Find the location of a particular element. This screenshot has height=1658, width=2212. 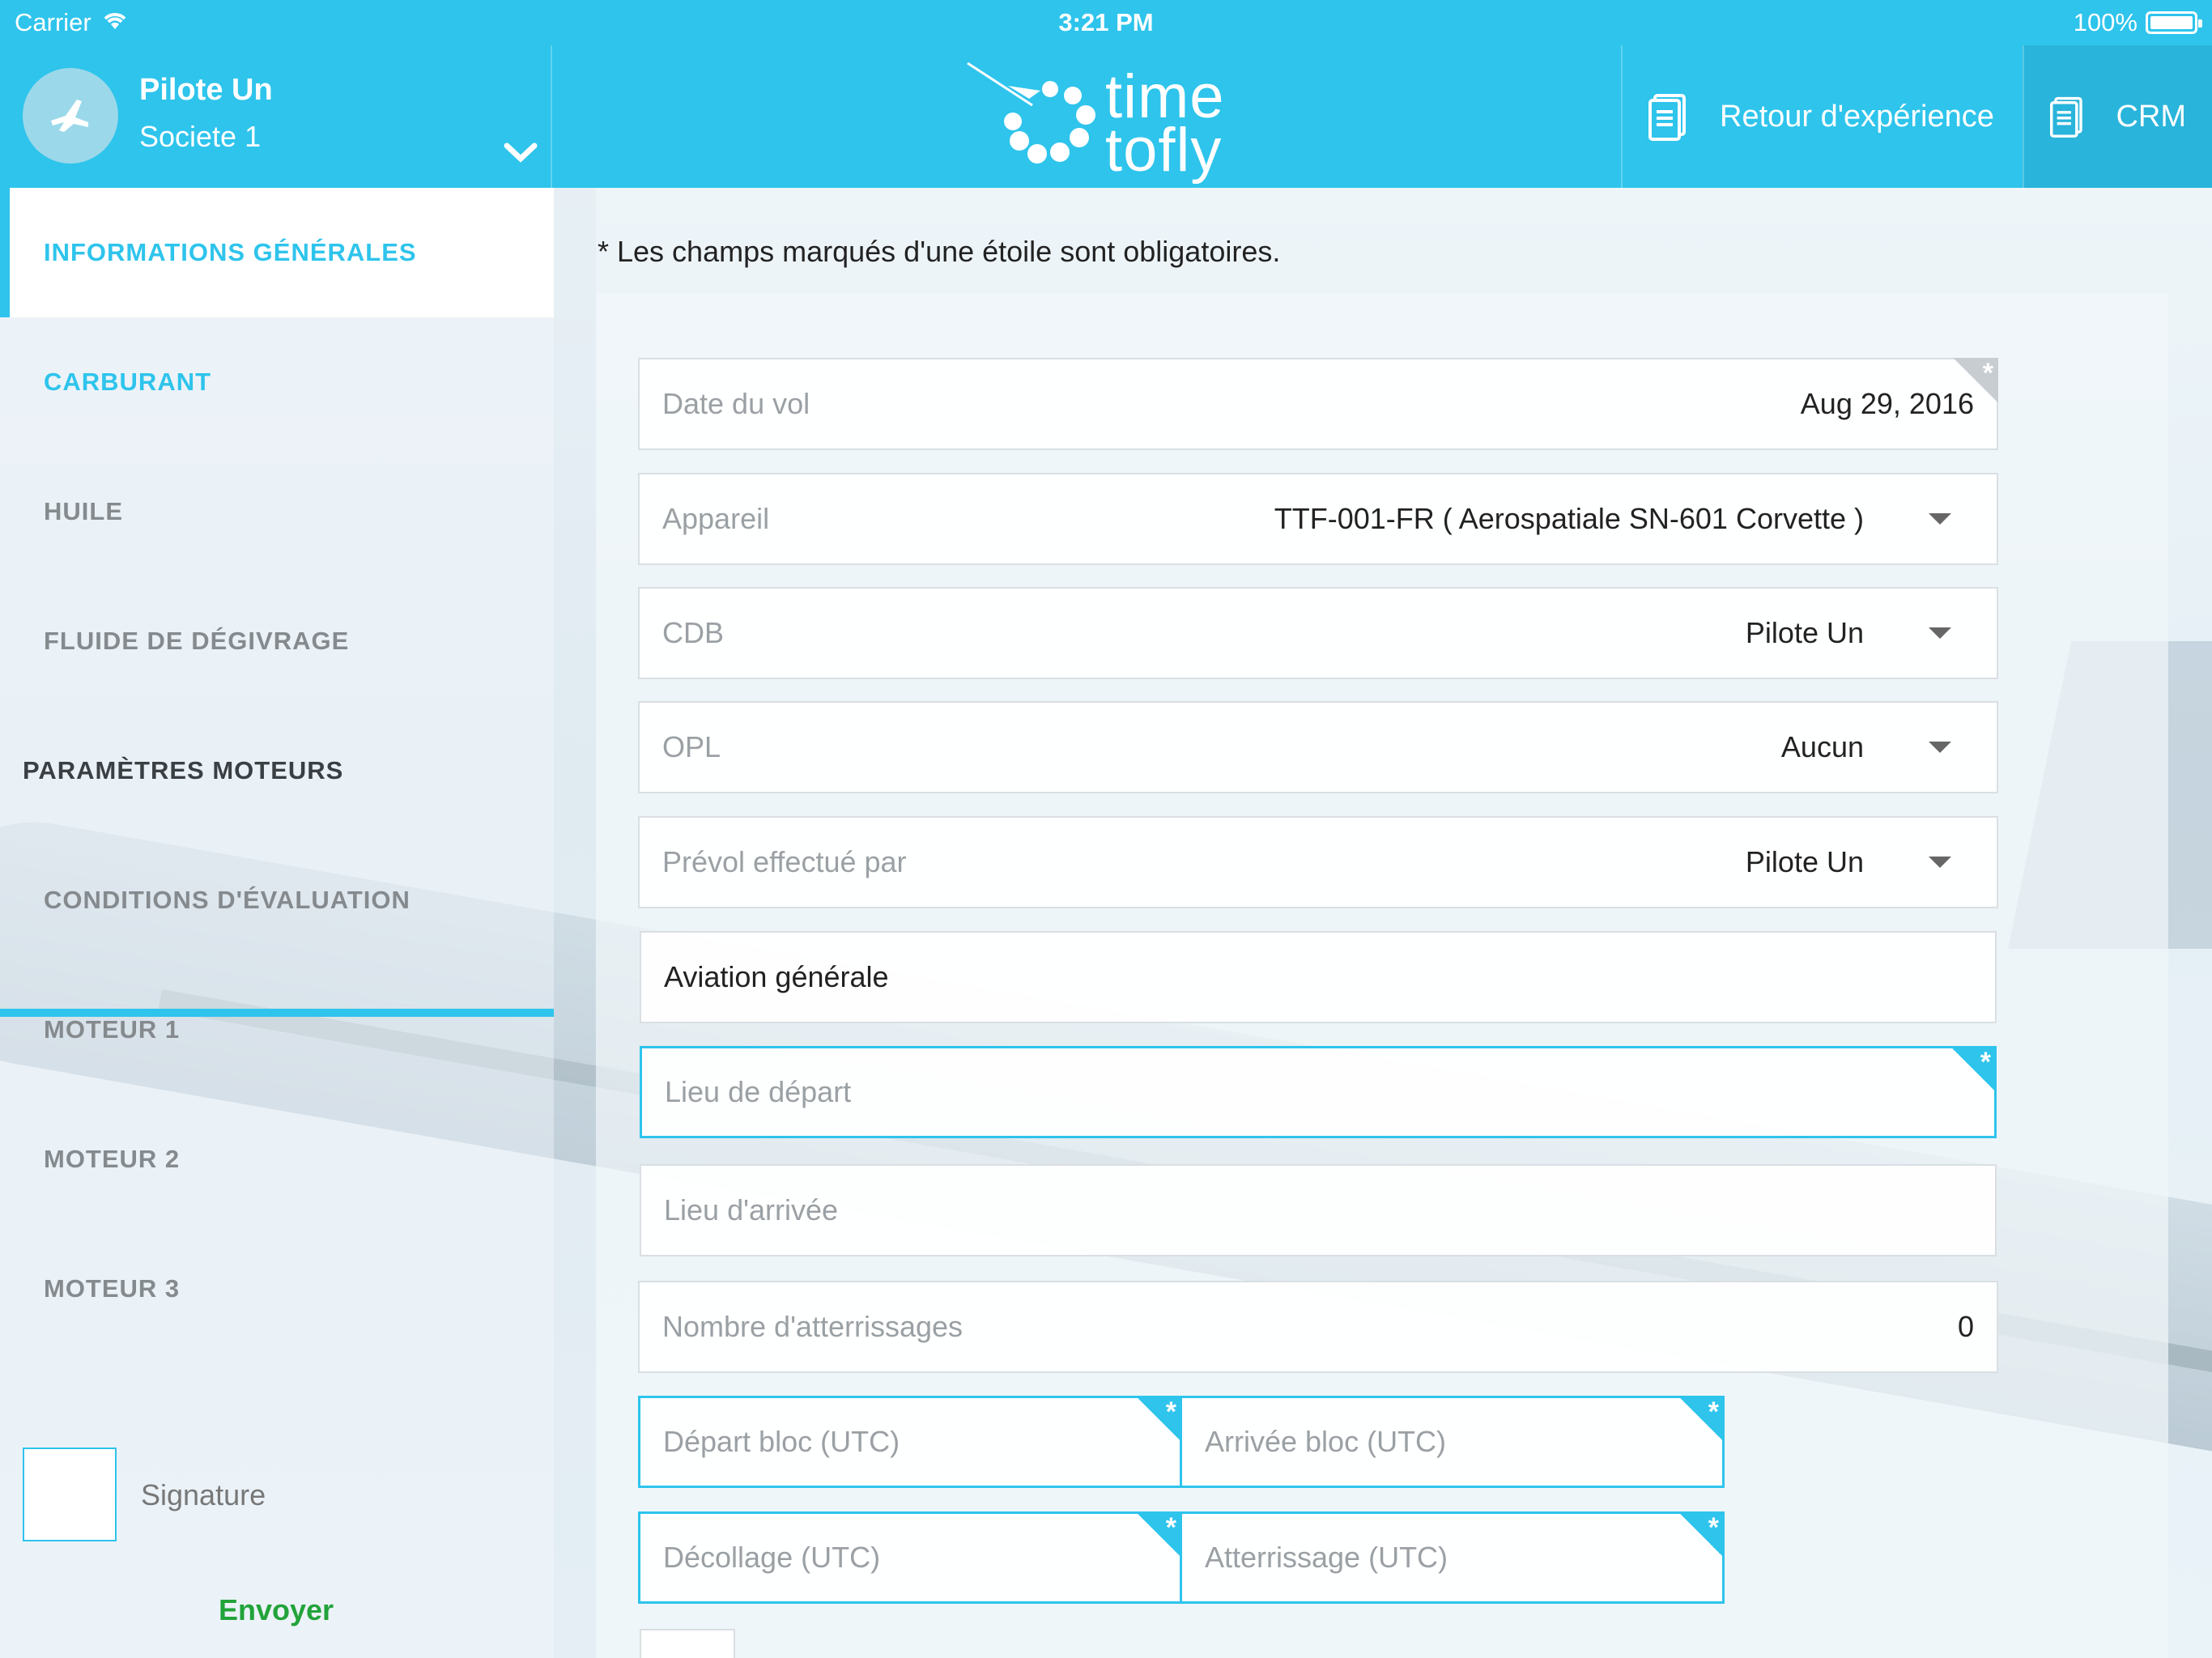

airplane-icon is located at coordinates (70, 116).